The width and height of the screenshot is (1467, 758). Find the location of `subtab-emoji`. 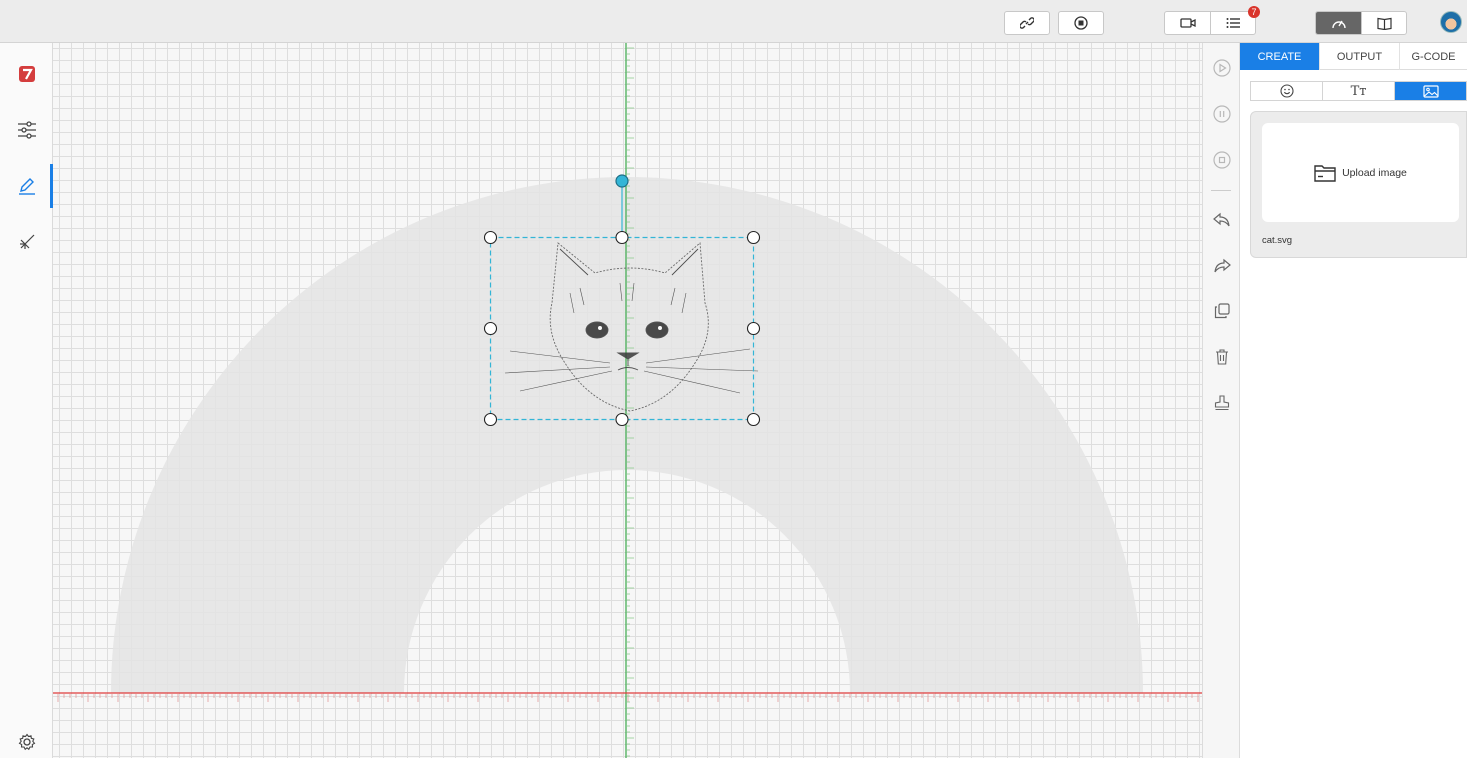

subtab-emoji is located at coordinates (1286, 91).